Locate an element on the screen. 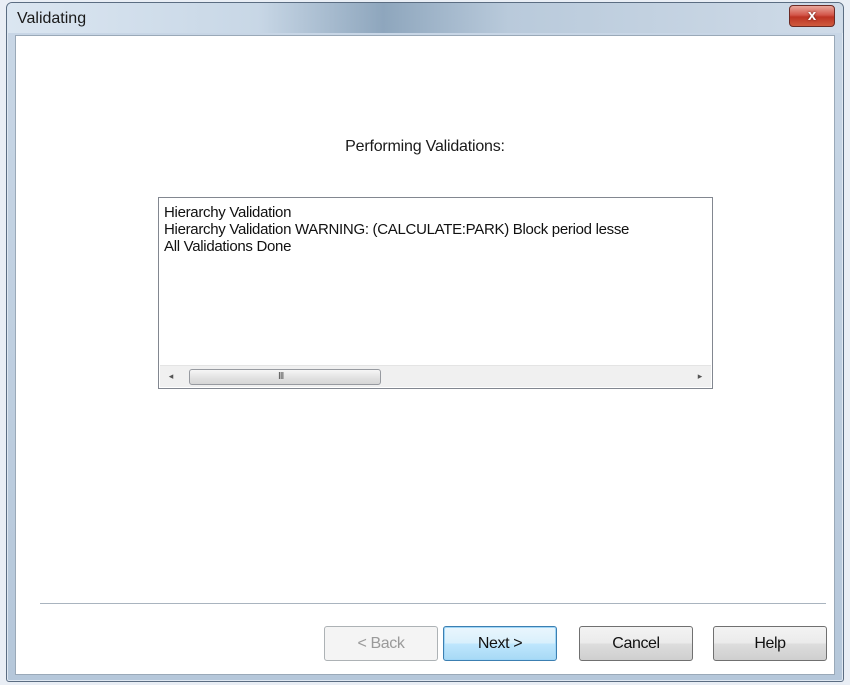  horizontal-scrollbar: ◂ III ▸ is located at coordinates (435, 376).